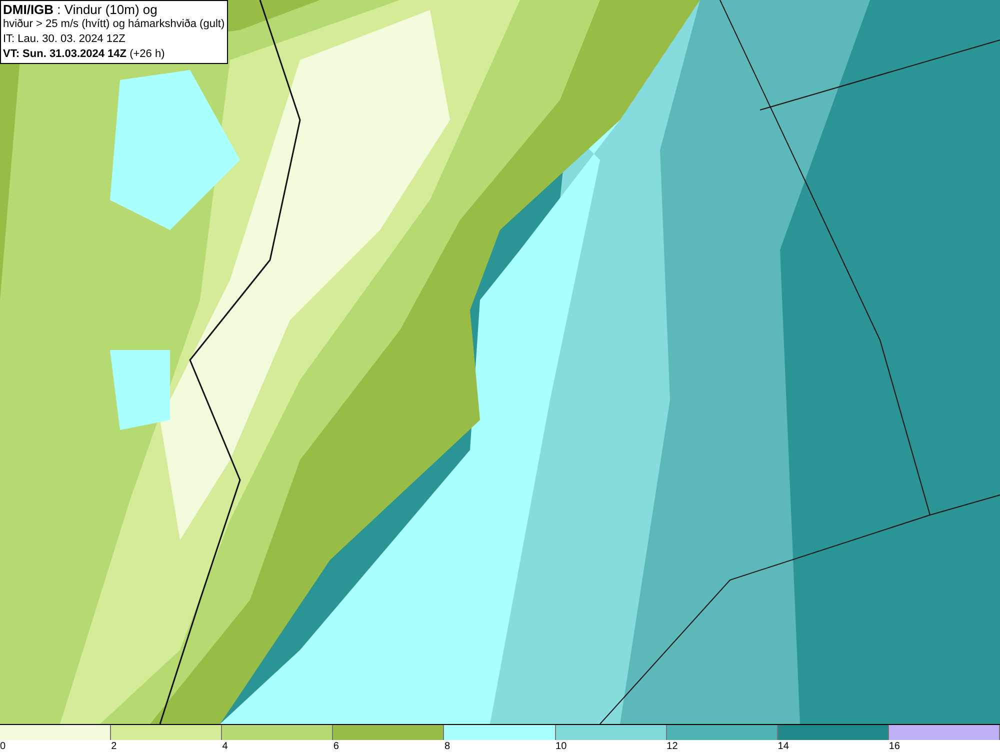 The image size is (1000, 753). I want to click on title-line: hviður > 25 m/s (hvítt) og hámarkshviða (gult), so click(114, 24).